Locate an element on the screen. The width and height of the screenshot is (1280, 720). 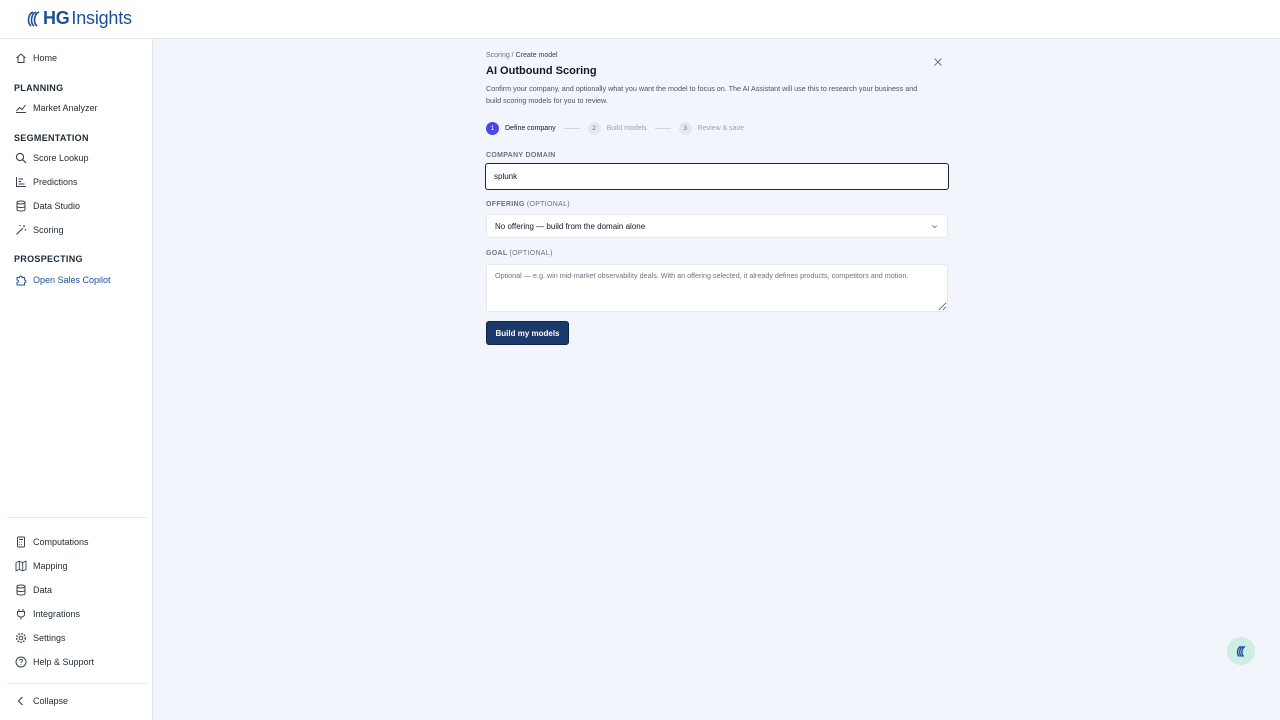
sidebar-item-label: Computations is located at coordinates (61, 542).